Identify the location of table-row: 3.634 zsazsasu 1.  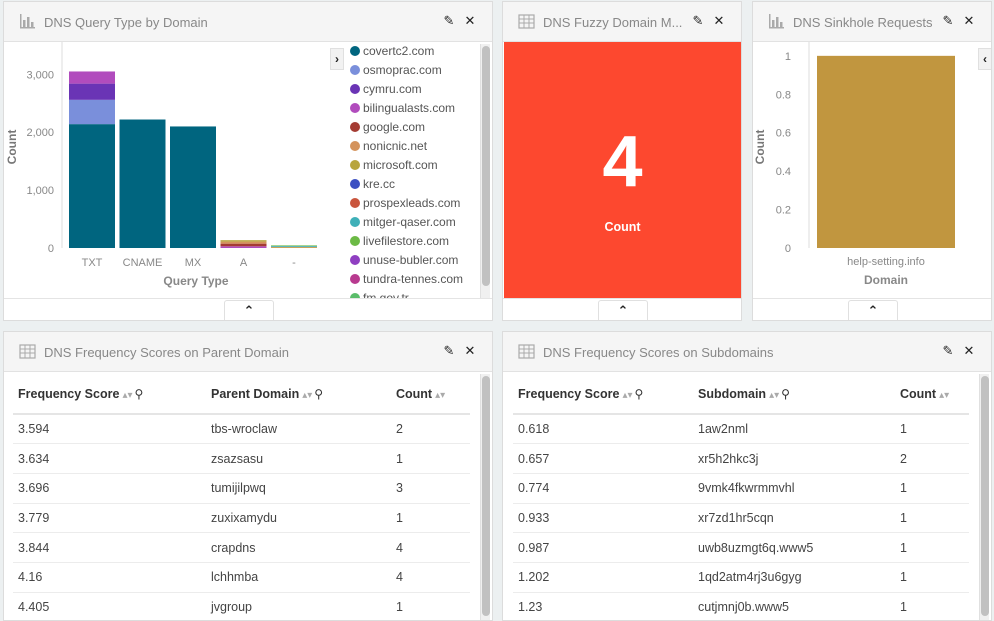
(241, 458).